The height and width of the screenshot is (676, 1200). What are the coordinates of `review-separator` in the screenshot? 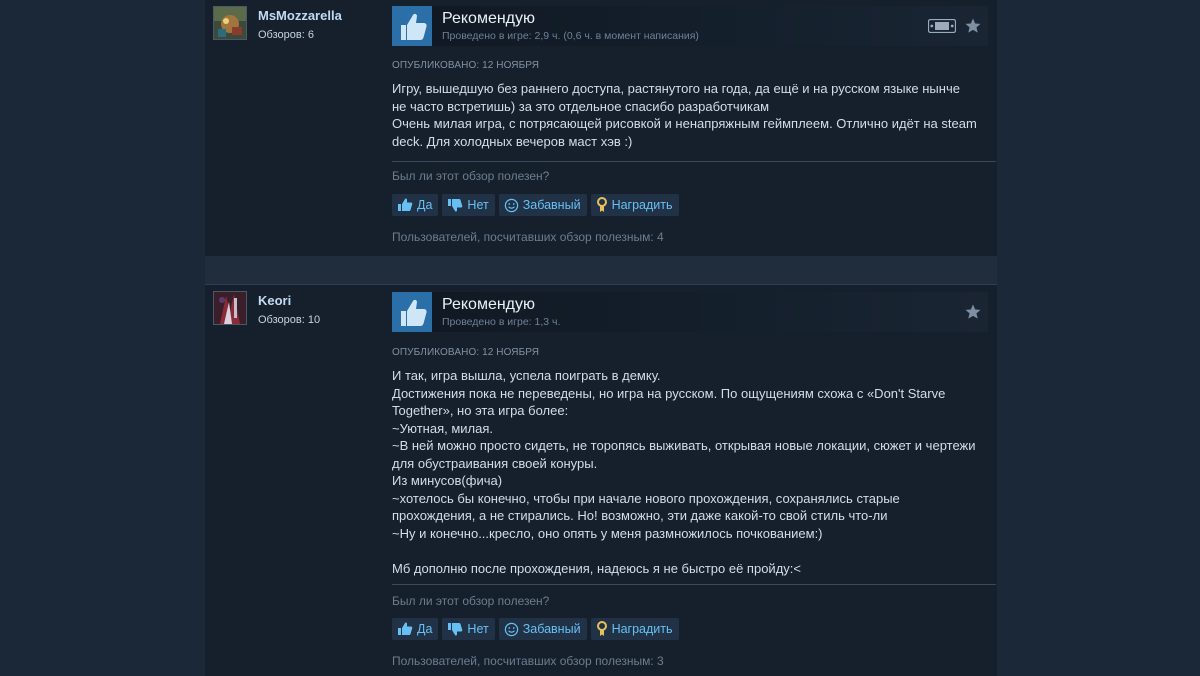 It's located at (601, 270).